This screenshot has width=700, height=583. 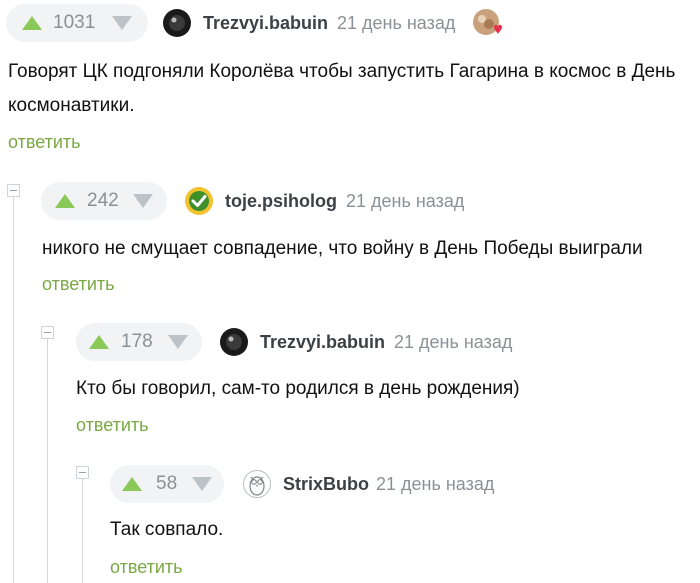 I want to click on vote-count: 242, so click(x=103, y=200).